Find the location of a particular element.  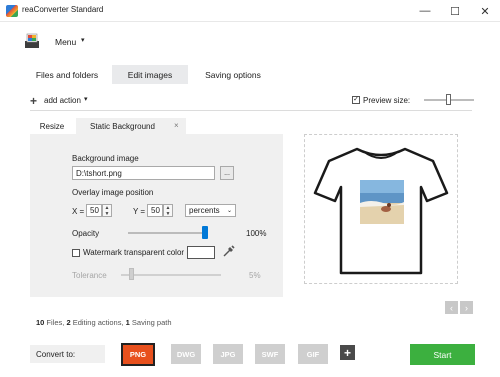

close-icon: × is located at coordinates (176, 125).